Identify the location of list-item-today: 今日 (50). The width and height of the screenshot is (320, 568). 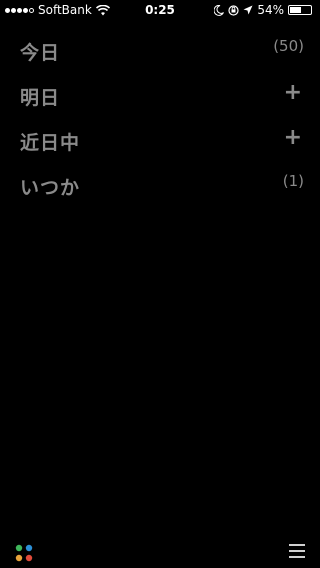
(160, 48).